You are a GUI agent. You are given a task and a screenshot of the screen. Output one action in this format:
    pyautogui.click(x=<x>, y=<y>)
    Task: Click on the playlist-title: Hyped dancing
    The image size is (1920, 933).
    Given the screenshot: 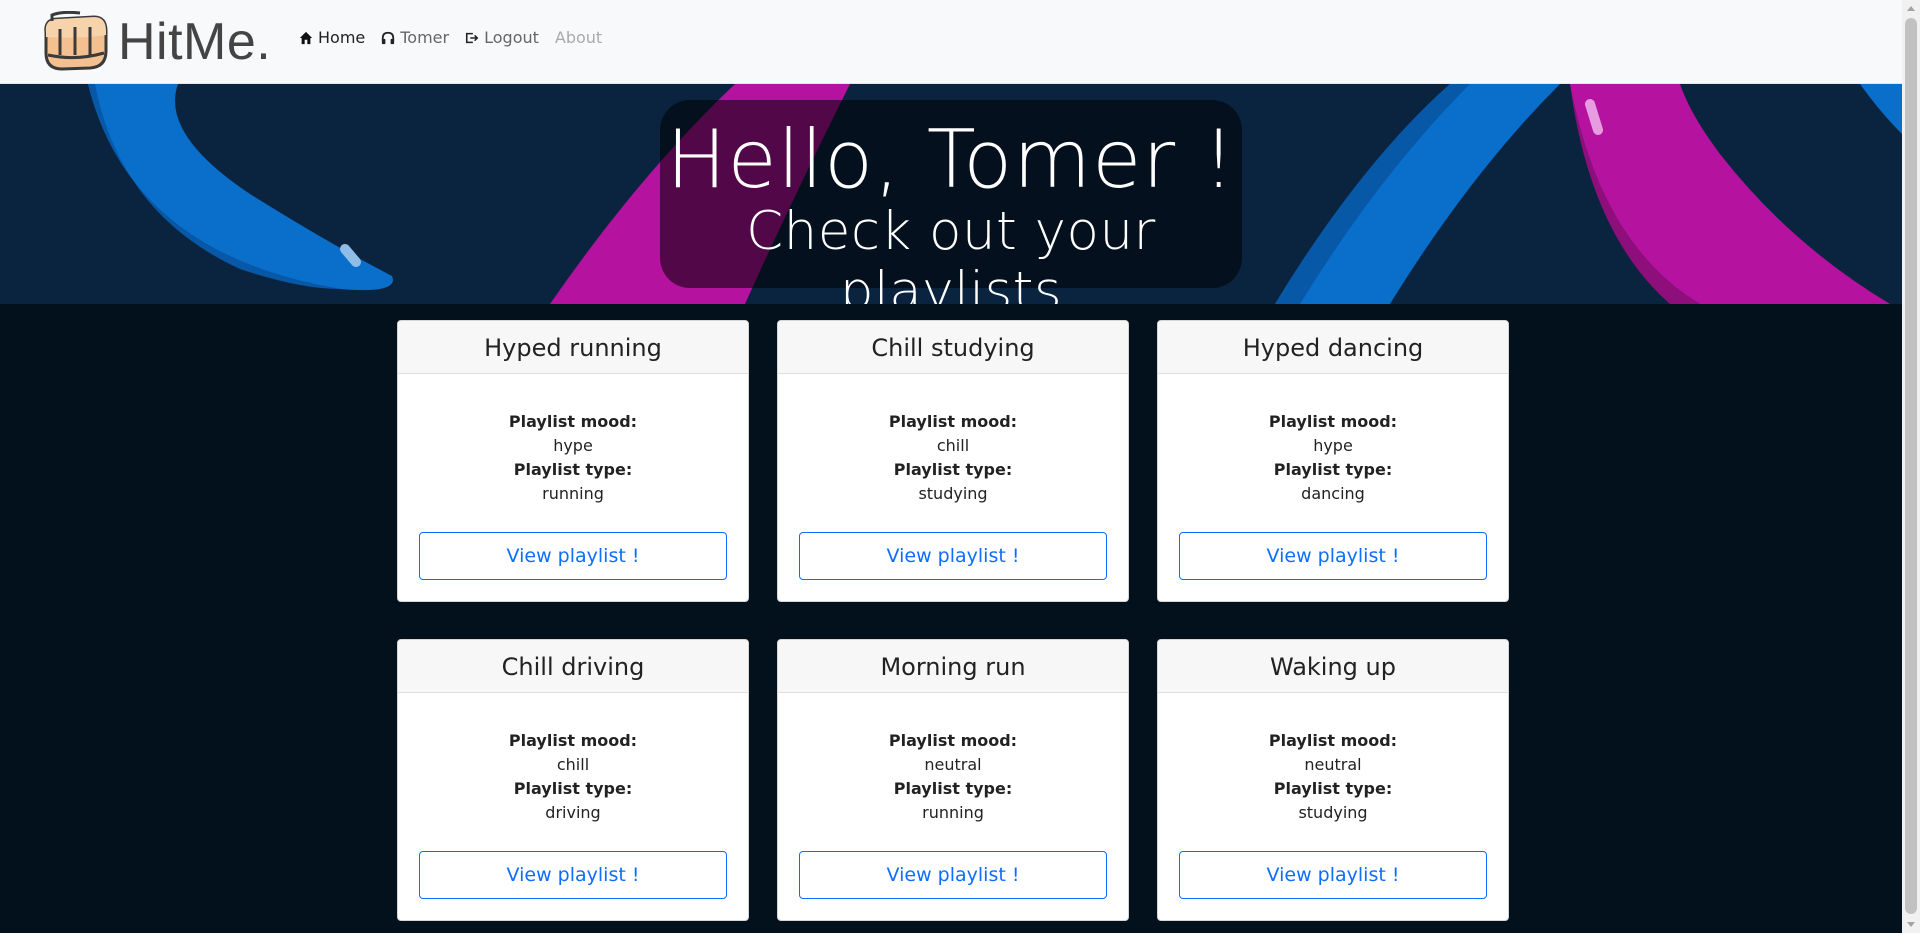 What is the action you would take?
    pyautogui.click(x=1333, y=347)
    